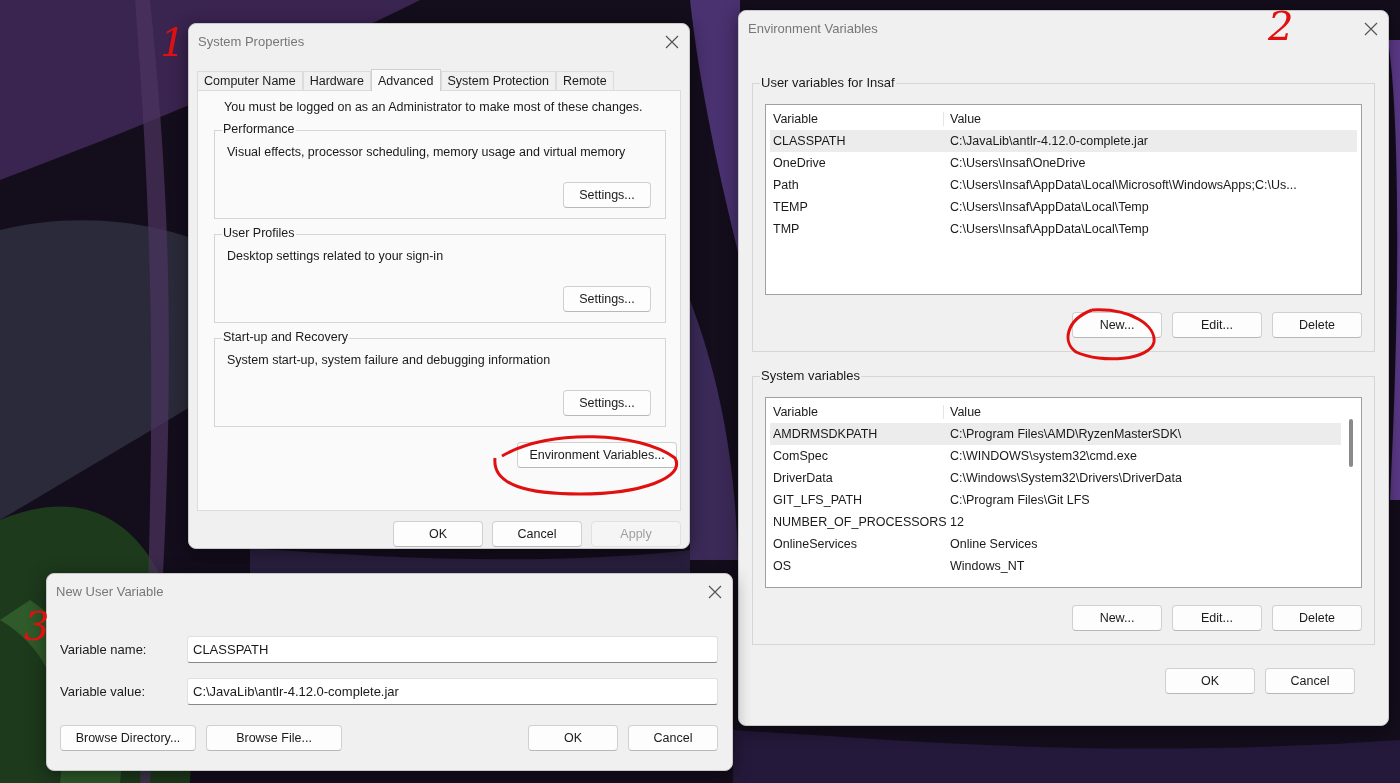  What do you see at coordinates (994, 544) in the screenshot?
I see `variable-value: Online Services` at bounding box center [994, 544].